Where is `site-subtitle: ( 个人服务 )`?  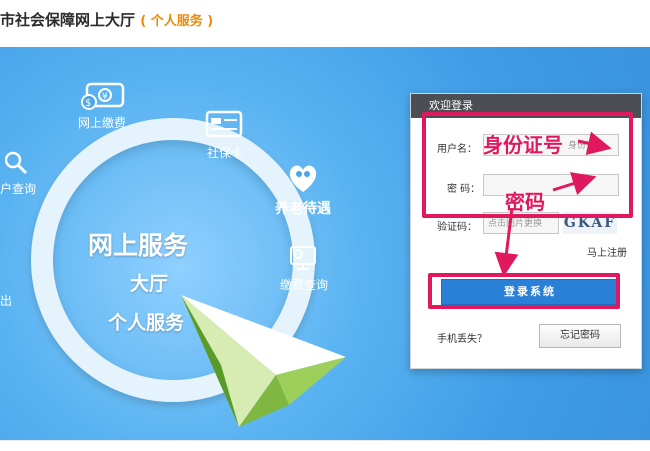 site-subtitle: ( 个人服务 ) is located at coordinates (177, 21).